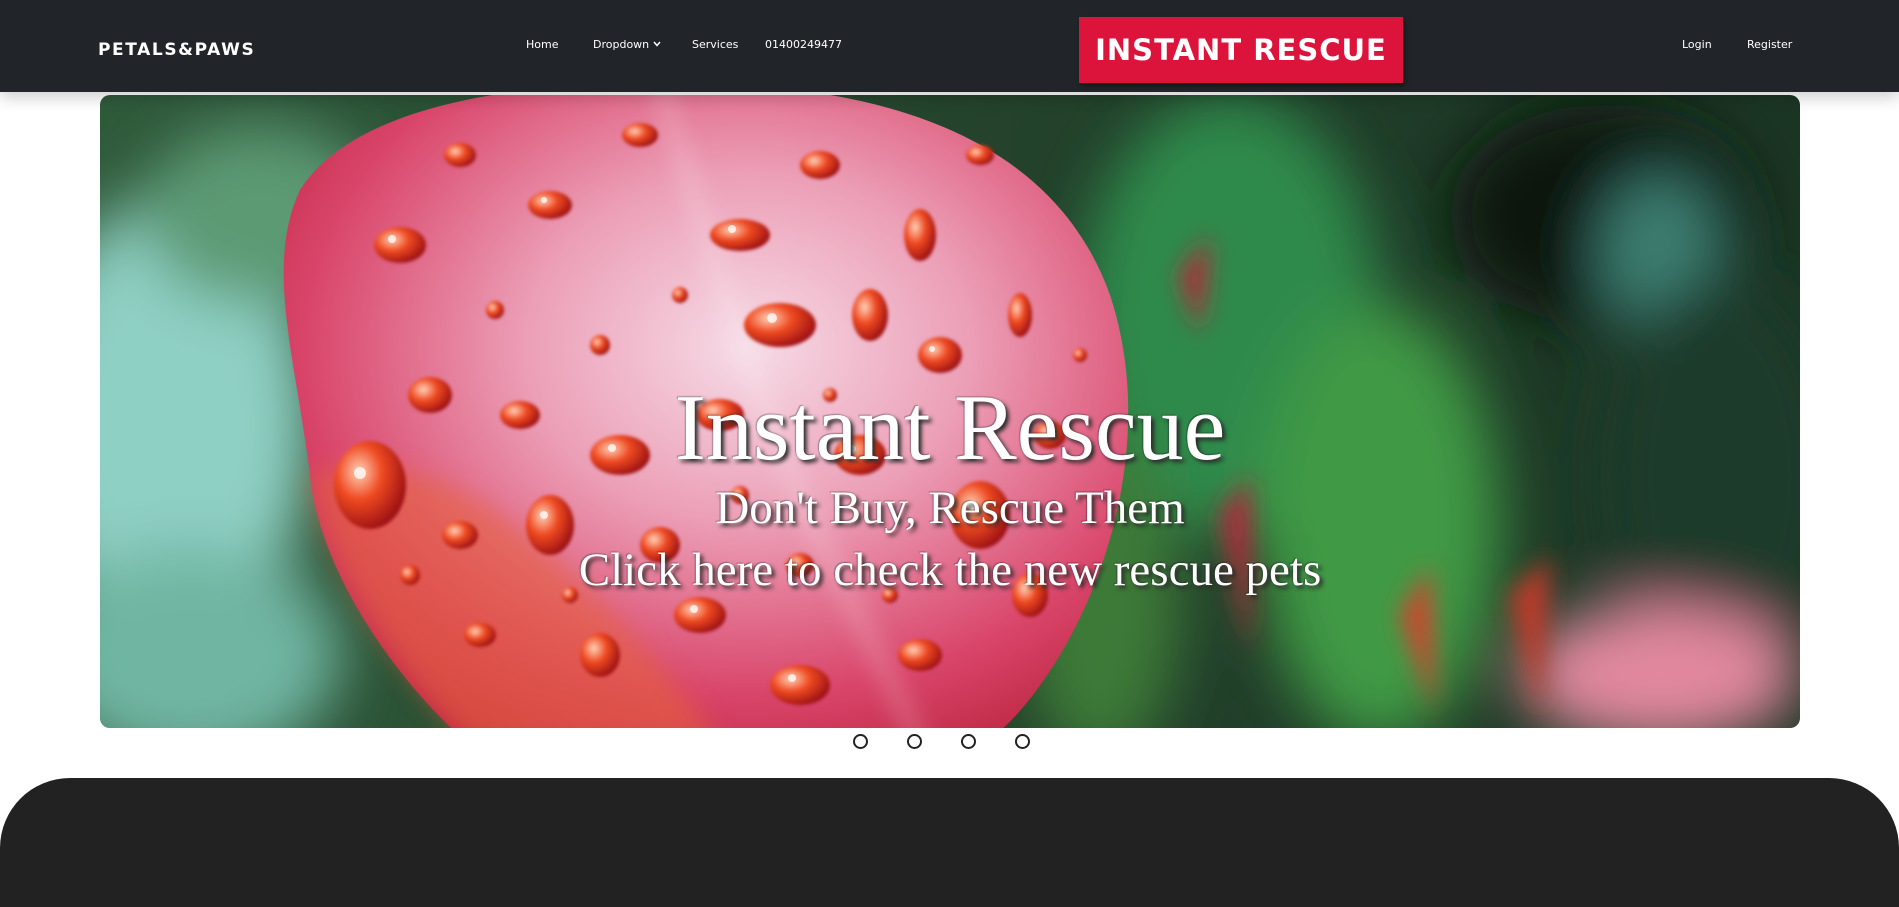 The image size is (1899, 907). I want to click on dark-content-section, so click(949, 842).